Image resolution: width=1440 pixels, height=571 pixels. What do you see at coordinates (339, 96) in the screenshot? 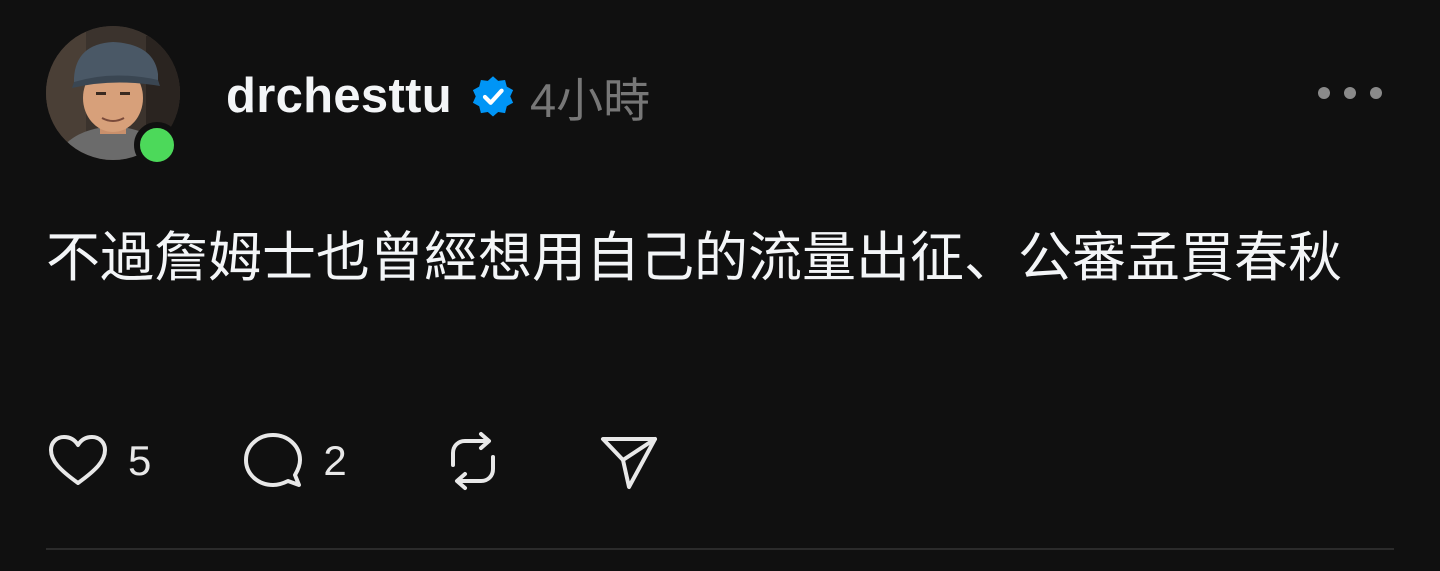
I see `username: drchesttu` at bounding box center [339, 96].